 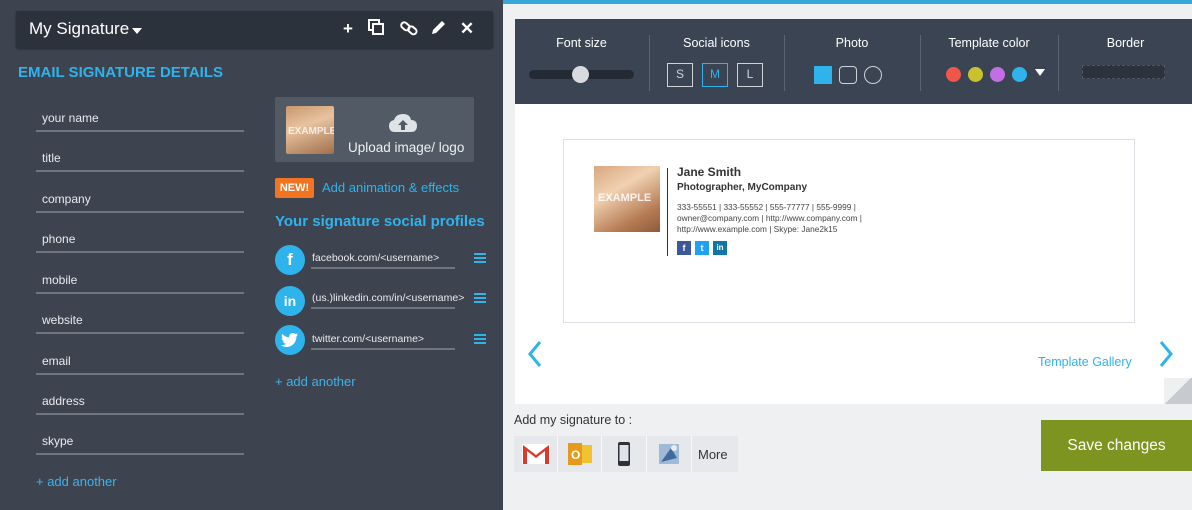 What do you see at coordinates (1116, 445) in the screenshot?
I see `save-changes-button: Save changes` at bounding box center [1116, 445].